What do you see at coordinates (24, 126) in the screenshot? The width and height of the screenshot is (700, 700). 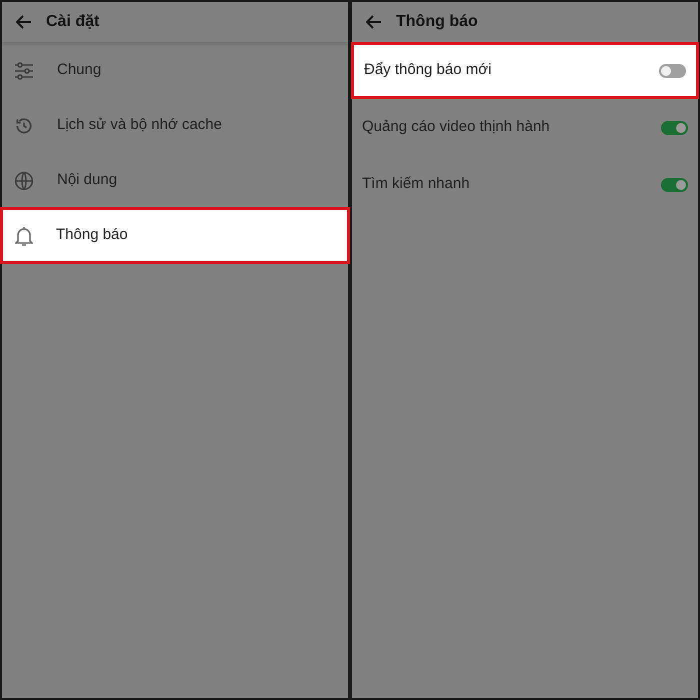 I see `history-icon` at bounding box center [24, 126].